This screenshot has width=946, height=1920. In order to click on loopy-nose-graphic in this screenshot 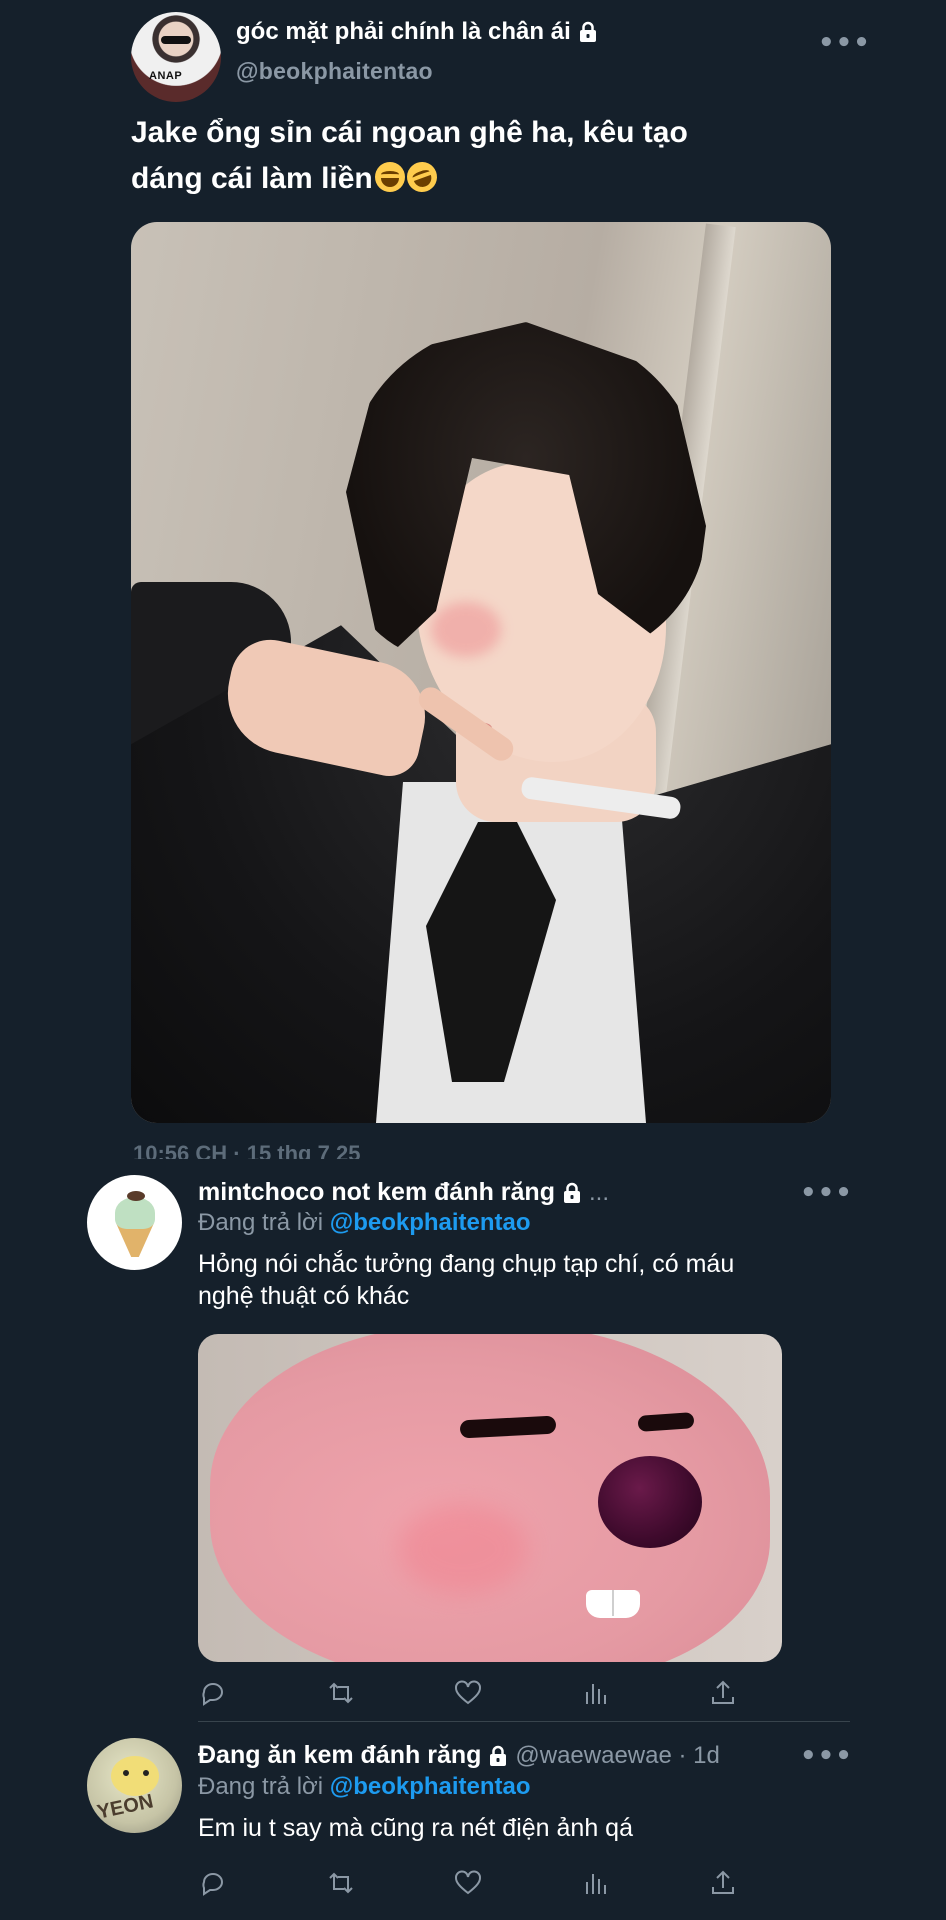, I will do `click(650, 1502)`.